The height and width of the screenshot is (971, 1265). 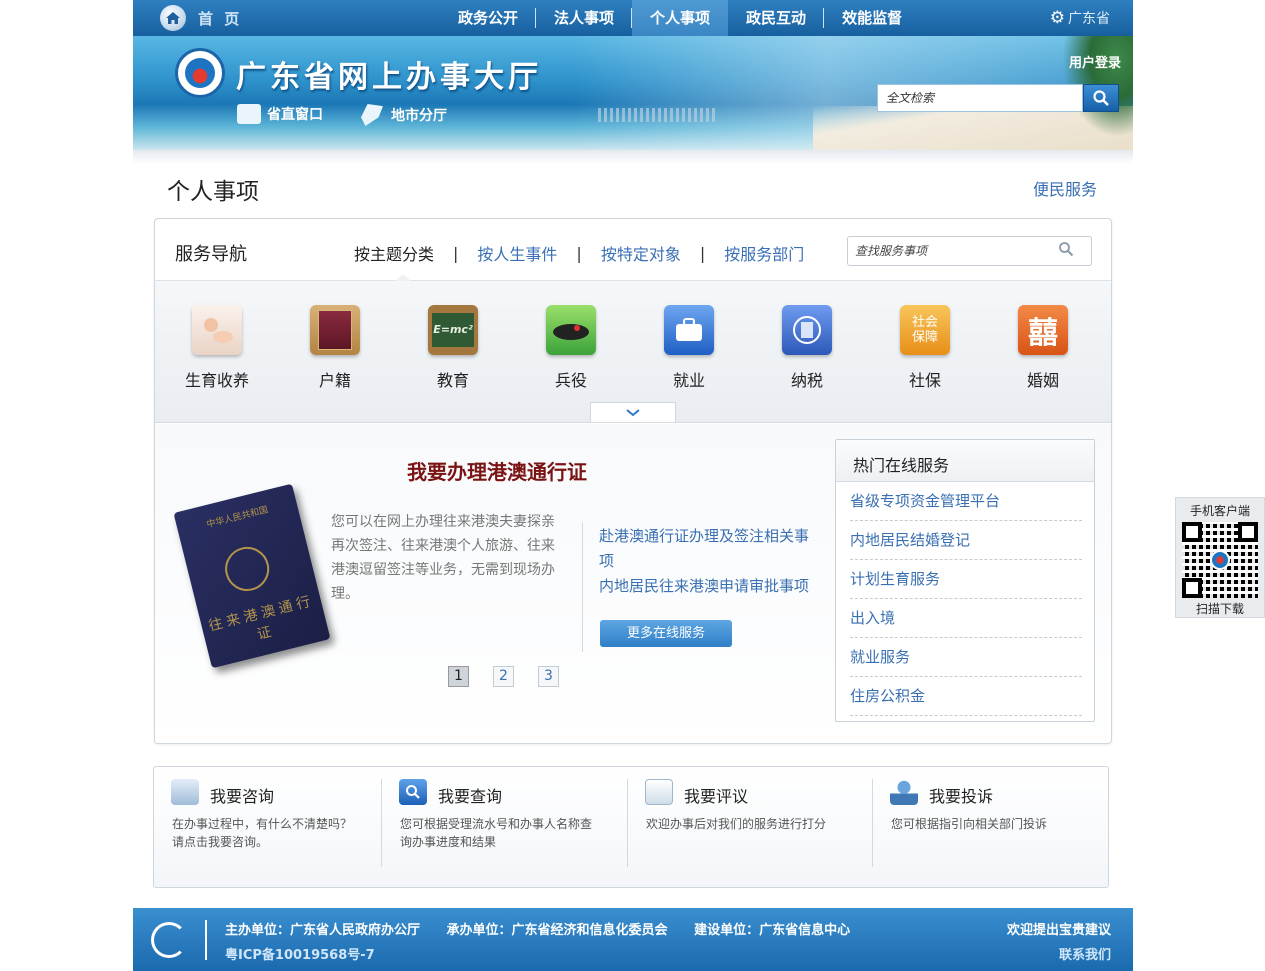 I want to click on category-military: 兵役, so click(x=571, y=348).